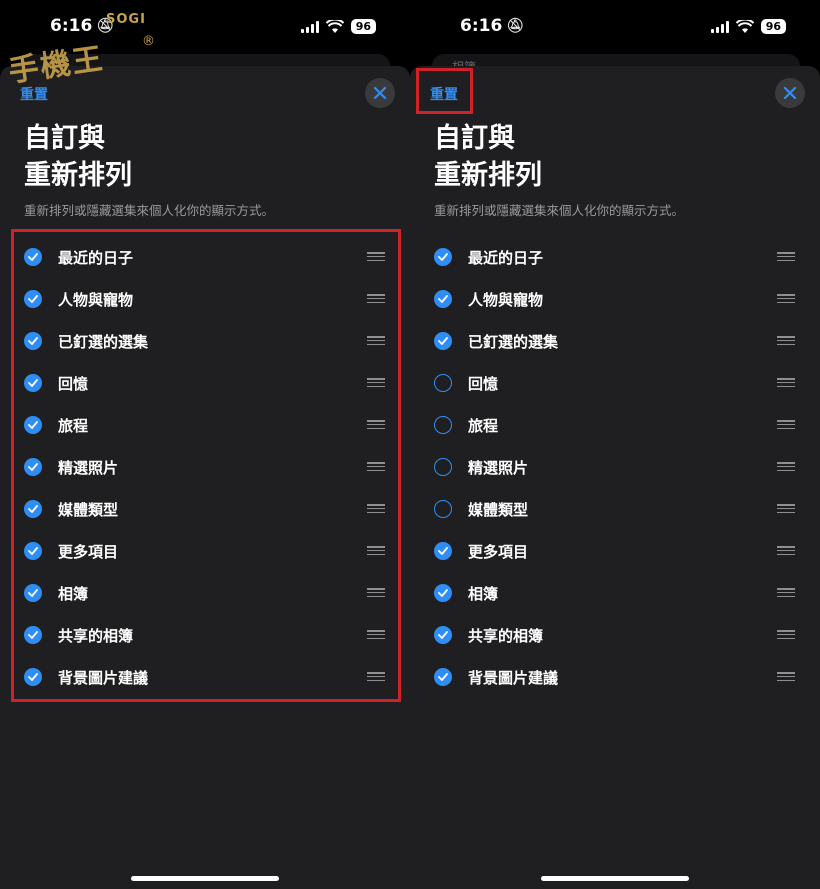 The width and height of the screenshot is (820, 889). I want to click on list-item-label: 背景圖片建議, so click(513, 678).